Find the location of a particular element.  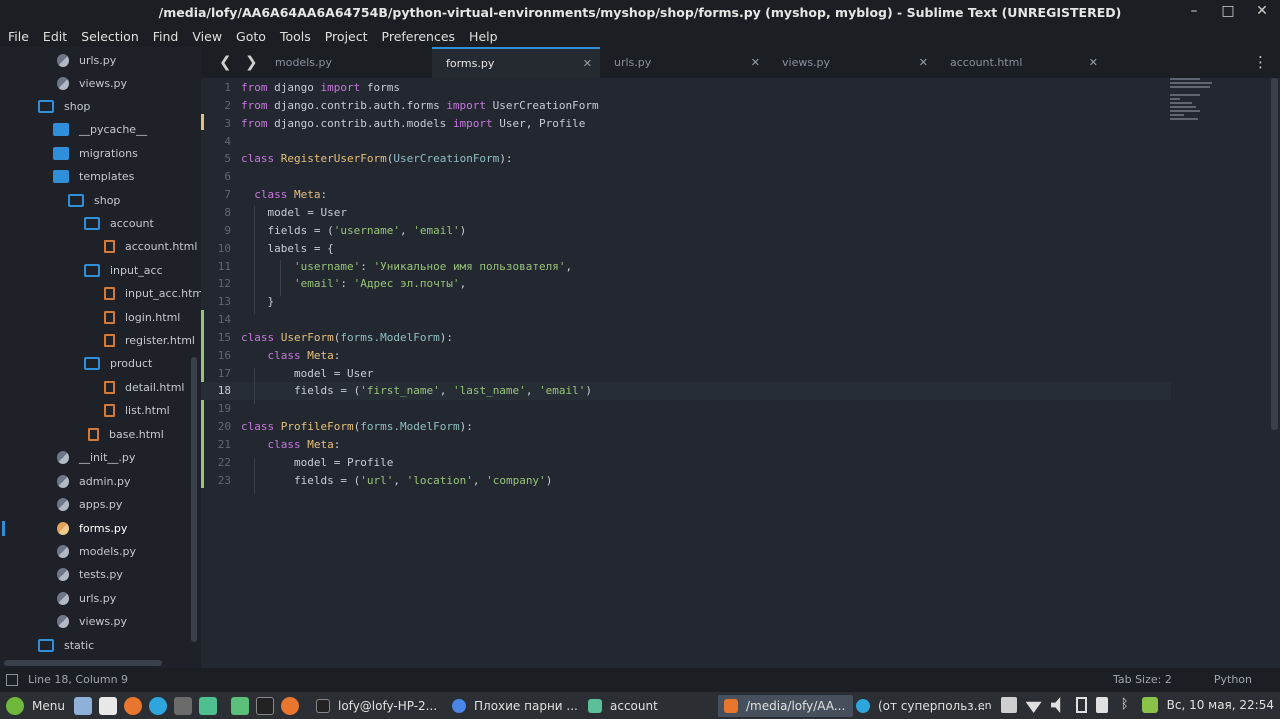

sidebar-item-migrations: migrations is located at coordinates (95, 153).